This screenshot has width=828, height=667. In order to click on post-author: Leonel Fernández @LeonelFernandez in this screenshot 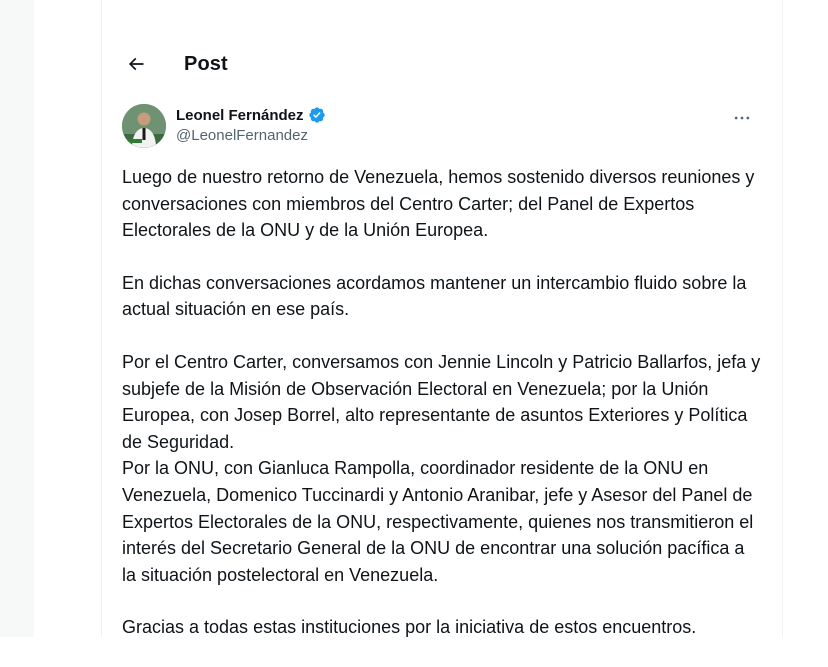, I will do `click(442, 128)`.